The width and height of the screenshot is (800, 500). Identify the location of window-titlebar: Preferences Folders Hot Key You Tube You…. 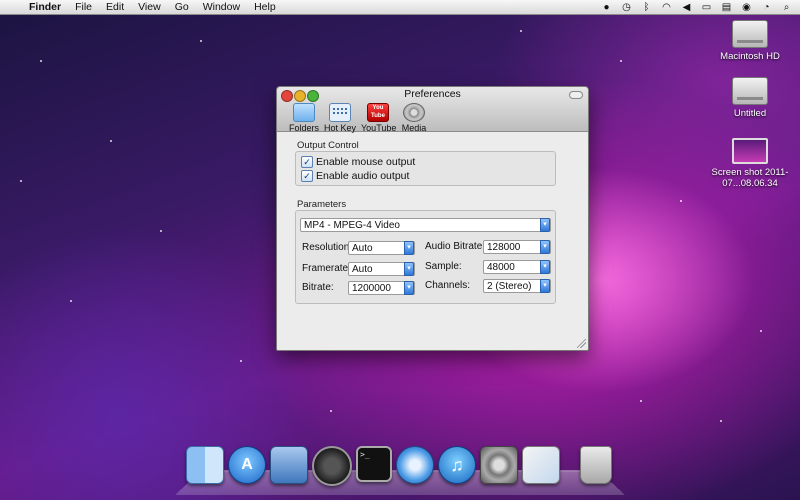
(432, 110).